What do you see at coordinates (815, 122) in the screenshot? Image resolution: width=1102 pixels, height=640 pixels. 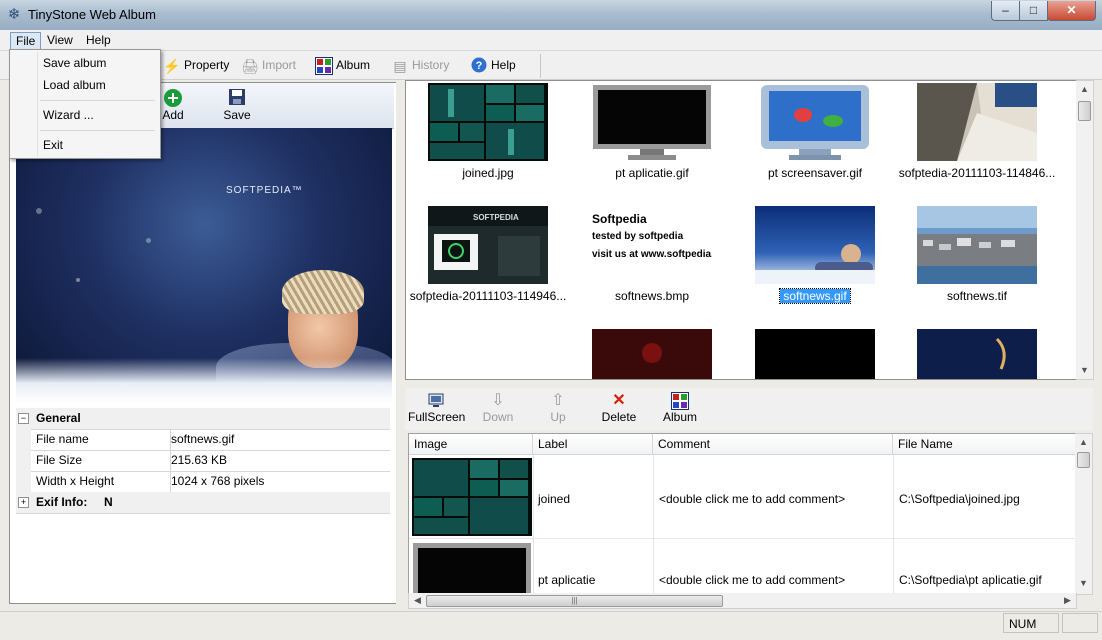 I see `thumbnail-pt-screensaver` at bounding box center [815, 122].